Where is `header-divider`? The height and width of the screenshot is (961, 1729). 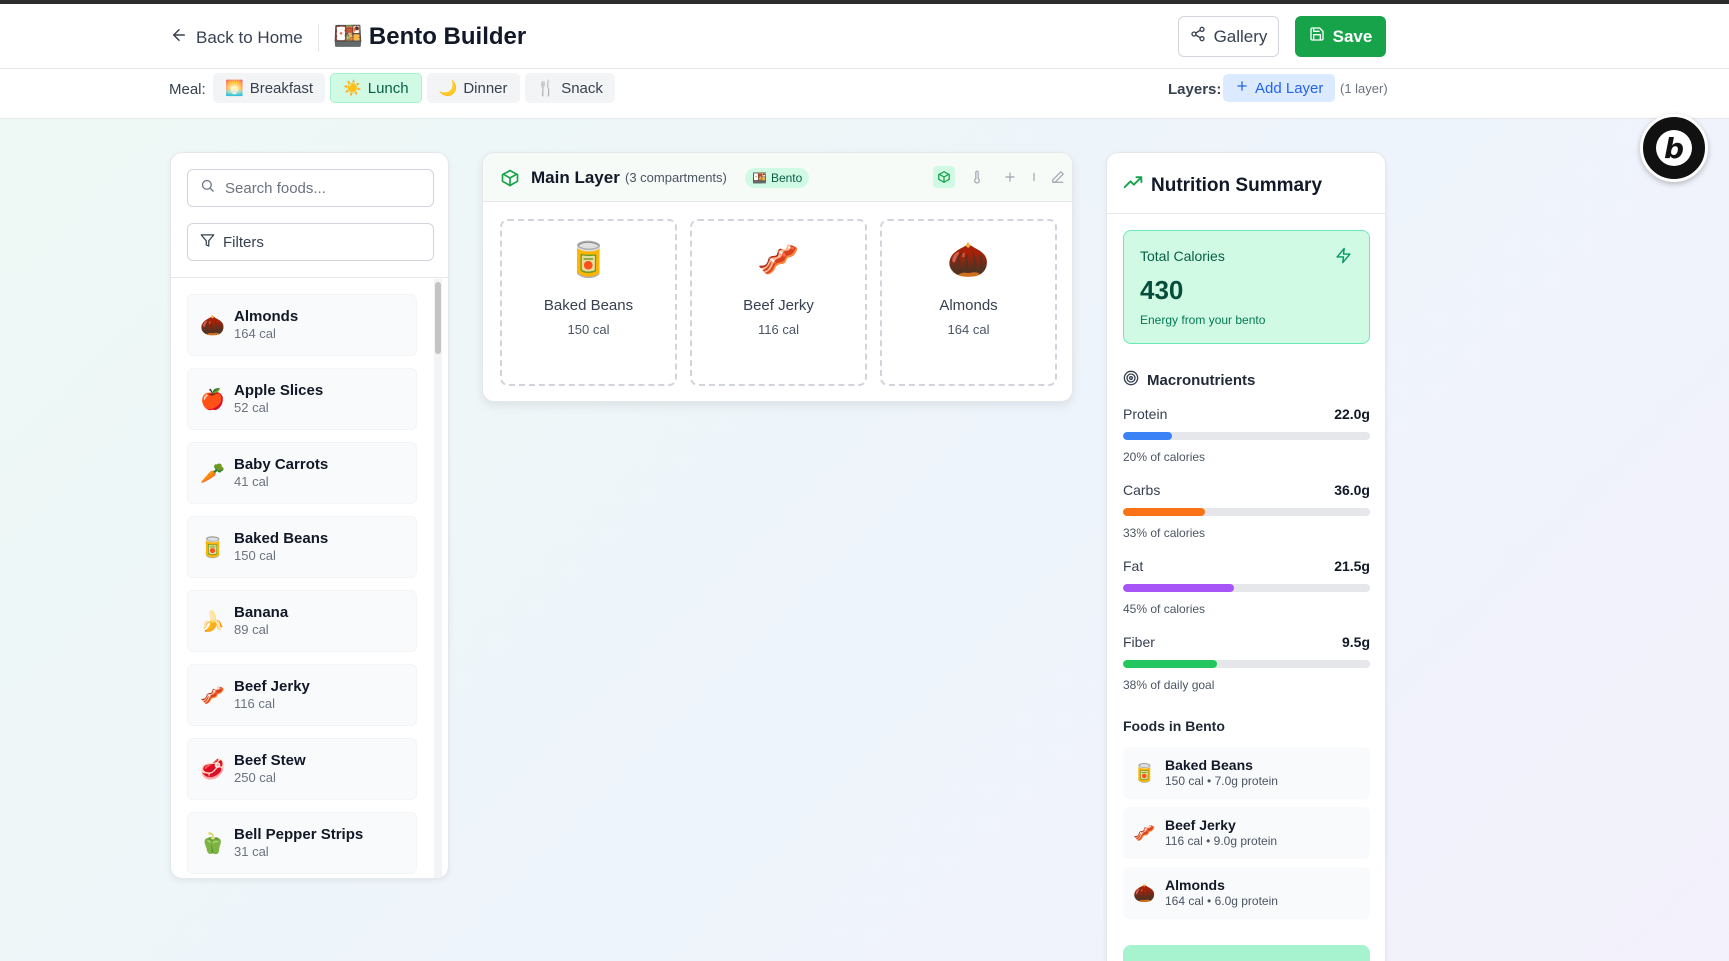 header-divider is located at coordinates (318, 38).